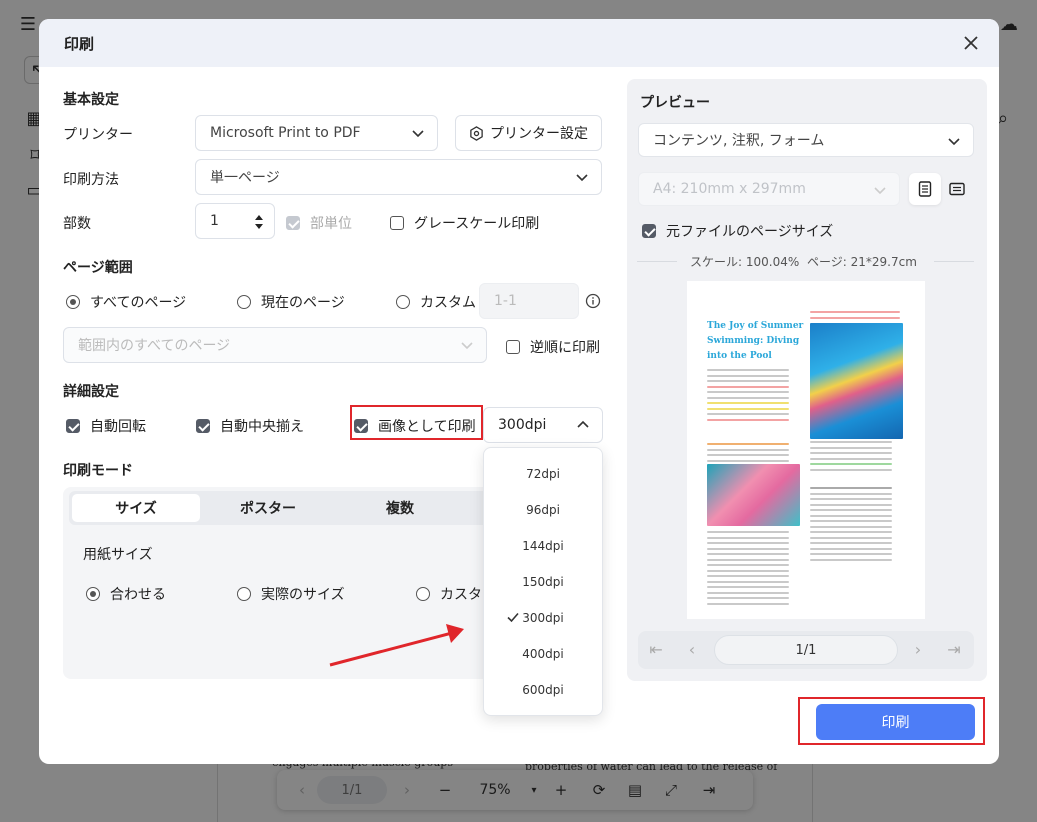 The width and height of the screenshot is (1037, 822). I want to click on auto-rotate-checkbox: 自動回転, so click(106, 426).